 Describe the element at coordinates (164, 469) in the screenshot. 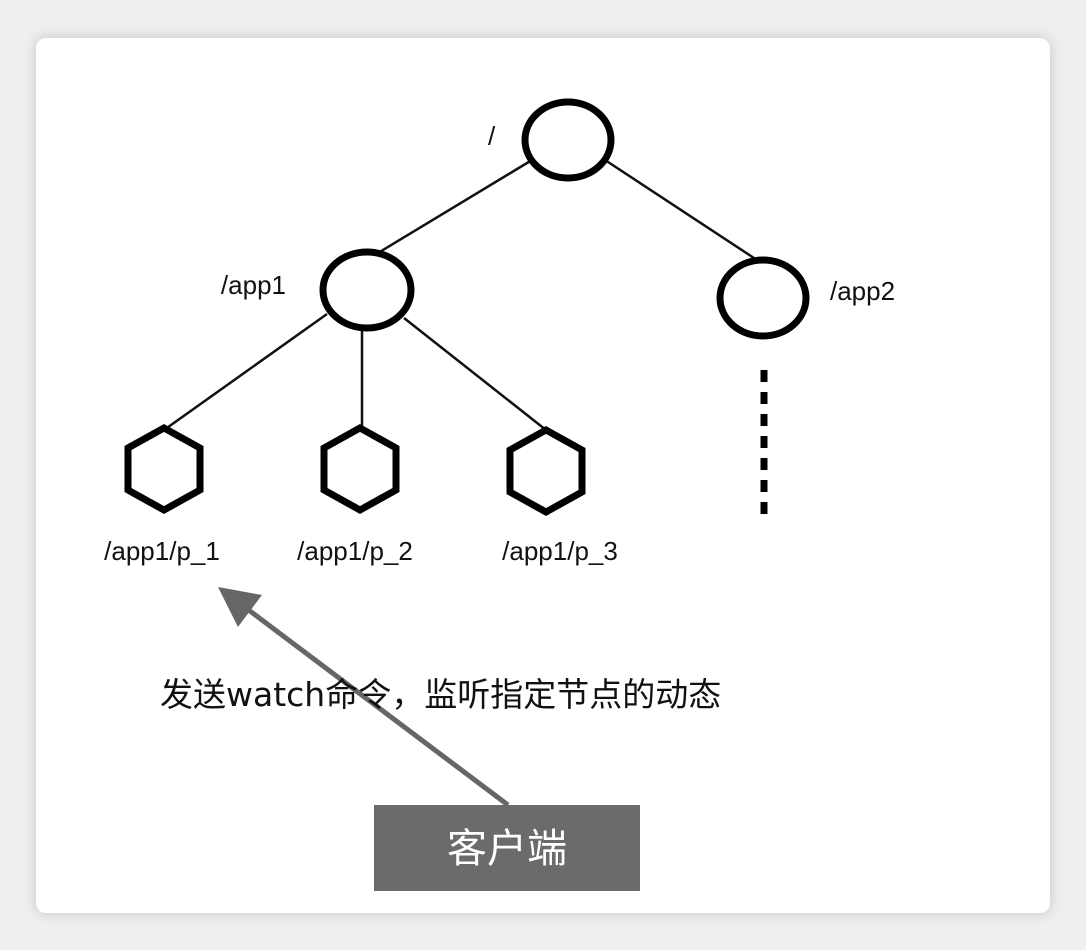

I see `p1-node` at that location.